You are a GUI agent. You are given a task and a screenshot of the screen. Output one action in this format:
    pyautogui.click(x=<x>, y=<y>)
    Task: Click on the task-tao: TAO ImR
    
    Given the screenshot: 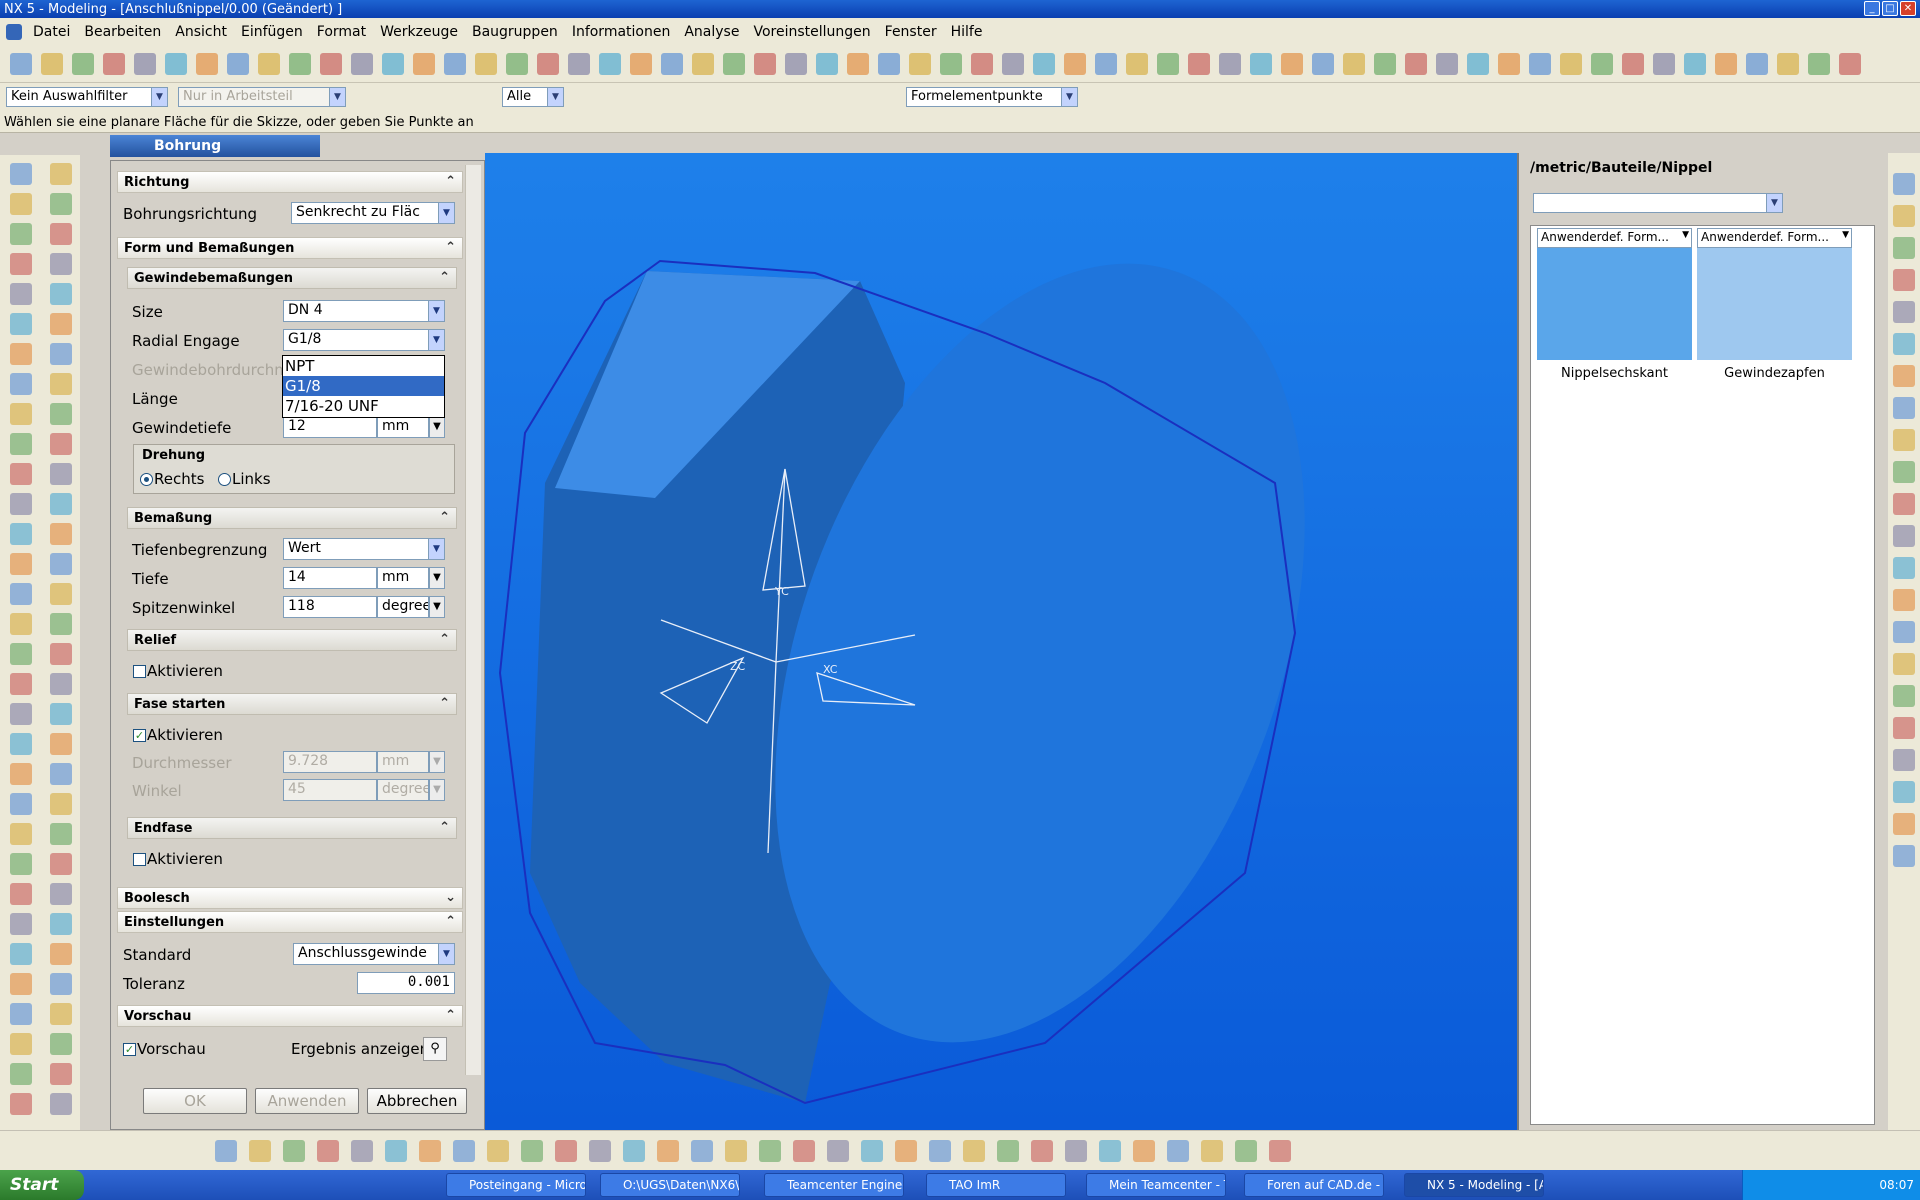 What is the action you would take?
    pyautogui.click(x=996, y=1185)
    